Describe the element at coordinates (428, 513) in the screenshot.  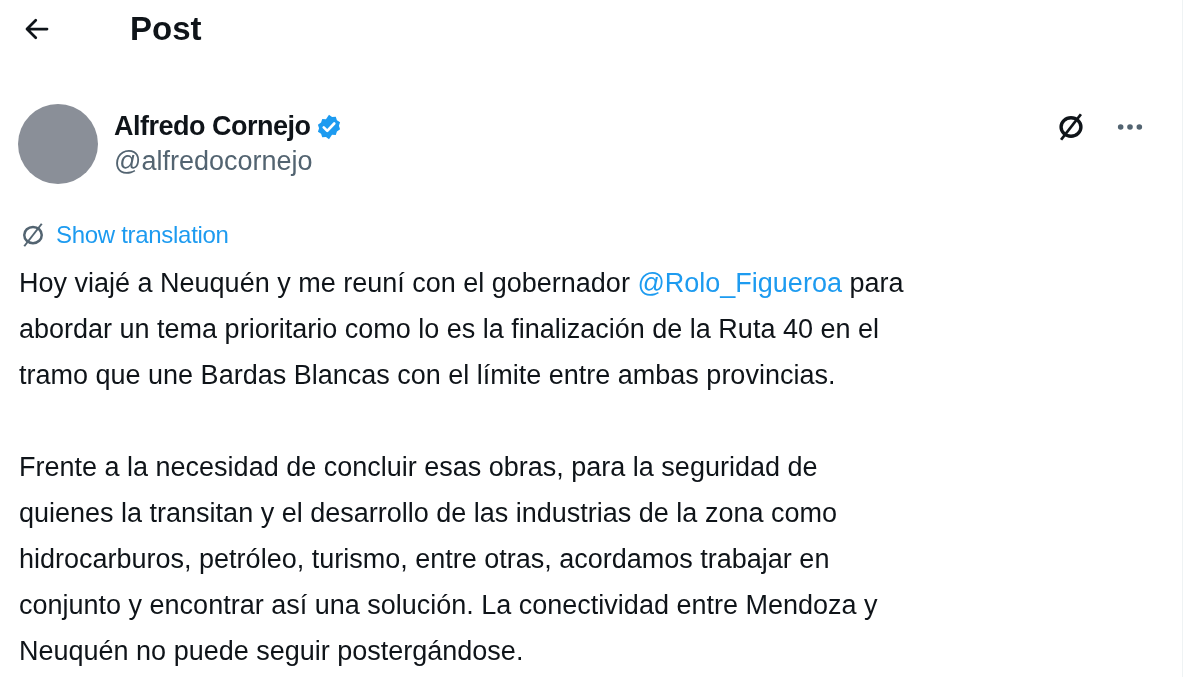
I see `post-text-line: quienes la transitan y el desarrollo de las industrias de la zona como` at that location.